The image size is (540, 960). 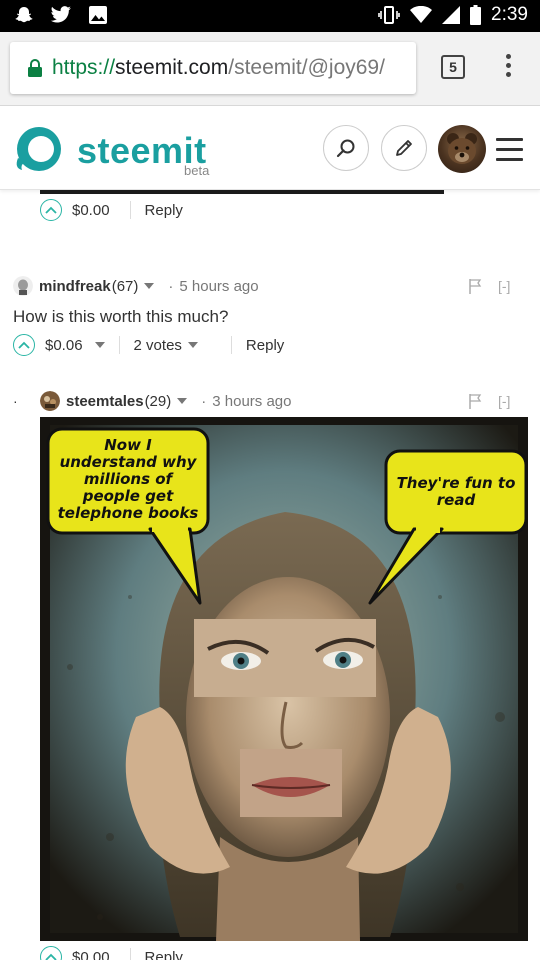 What do you see at coordinates (389, 15) in the screenshot?
I see `vibrate-icon` at bounding box center [389, 15].